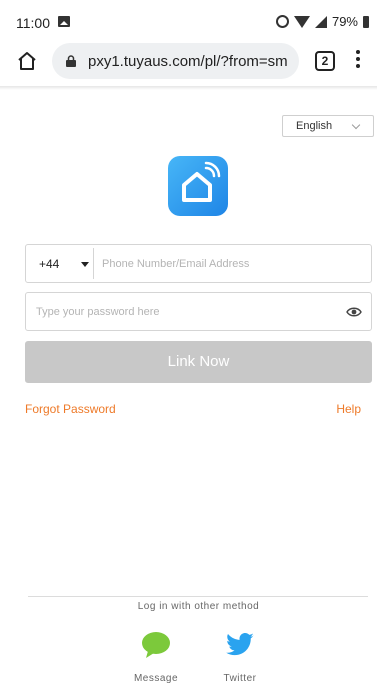  Describe the element at coordinates (240, 657) in the screenshot. I see `twitter-login-button: Twitter` at that location.